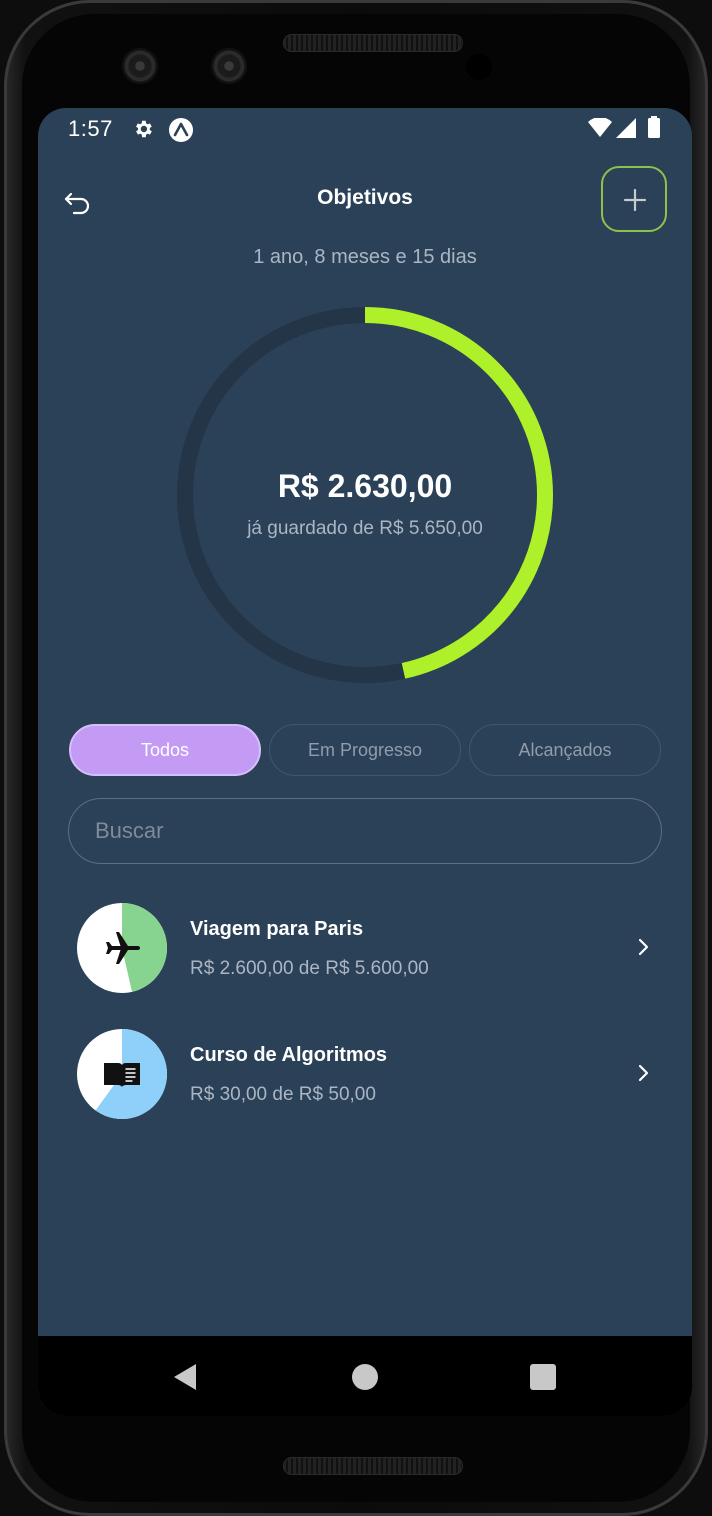 This screenshot has width=712, height=1516. What do you see at coordinates (365, 1073) in the screenshot?
I see `goal-list-item: Curso de Algoritmos R$ 30,00 de R$ 50,00` at bounding box center [365, 1073].